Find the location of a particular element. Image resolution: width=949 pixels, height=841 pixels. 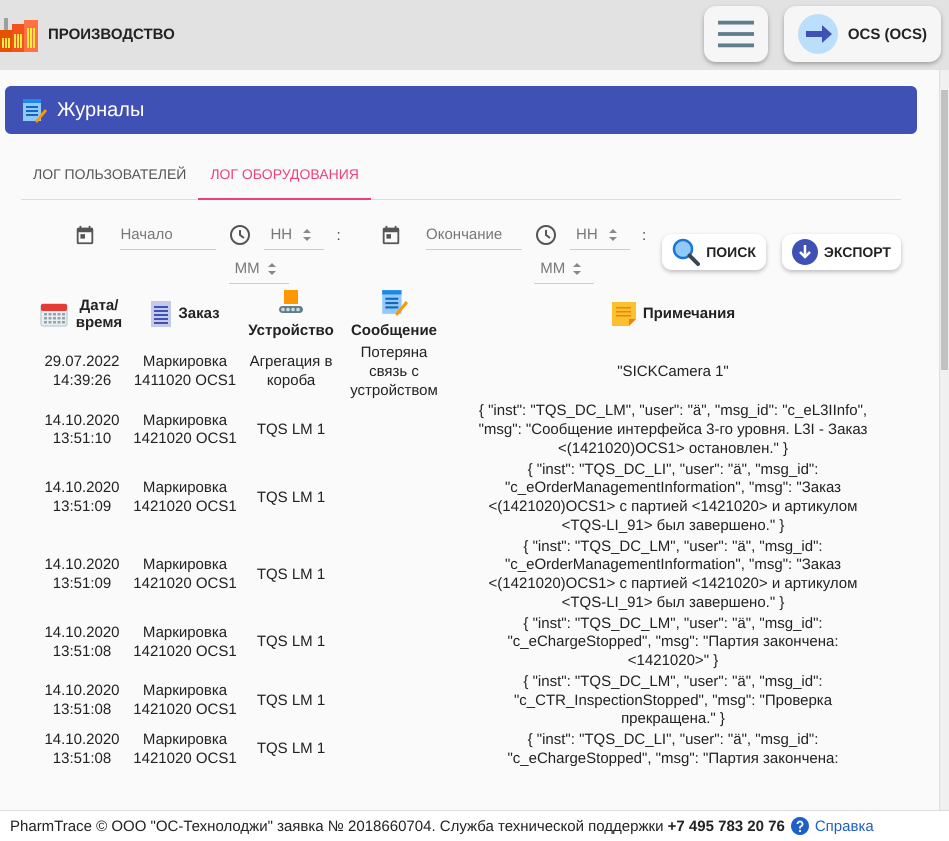

menu-button is located at coordinates (736, 34).